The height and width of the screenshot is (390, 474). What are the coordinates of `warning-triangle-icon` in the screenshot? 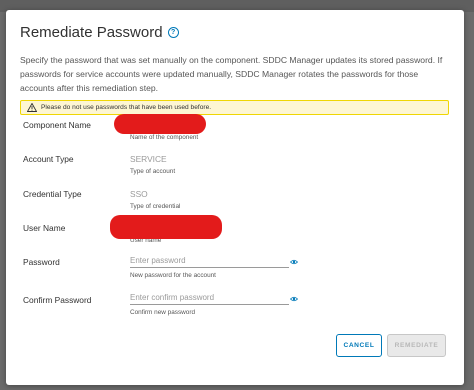 It's located at (32, 107).